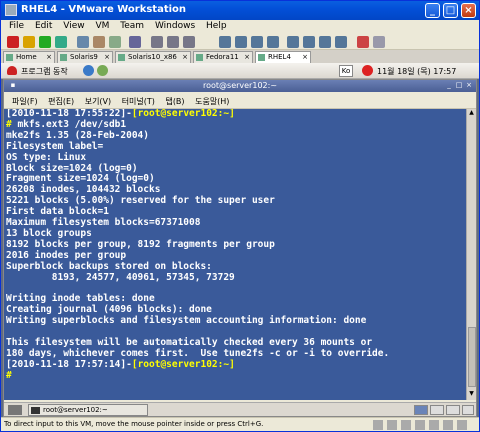 This screenshot has height=432, width=480. Describe the element at coordinates (416, 71) in the screenshot. I see `clock: 11월 18일 (목) 17:57` at that location.